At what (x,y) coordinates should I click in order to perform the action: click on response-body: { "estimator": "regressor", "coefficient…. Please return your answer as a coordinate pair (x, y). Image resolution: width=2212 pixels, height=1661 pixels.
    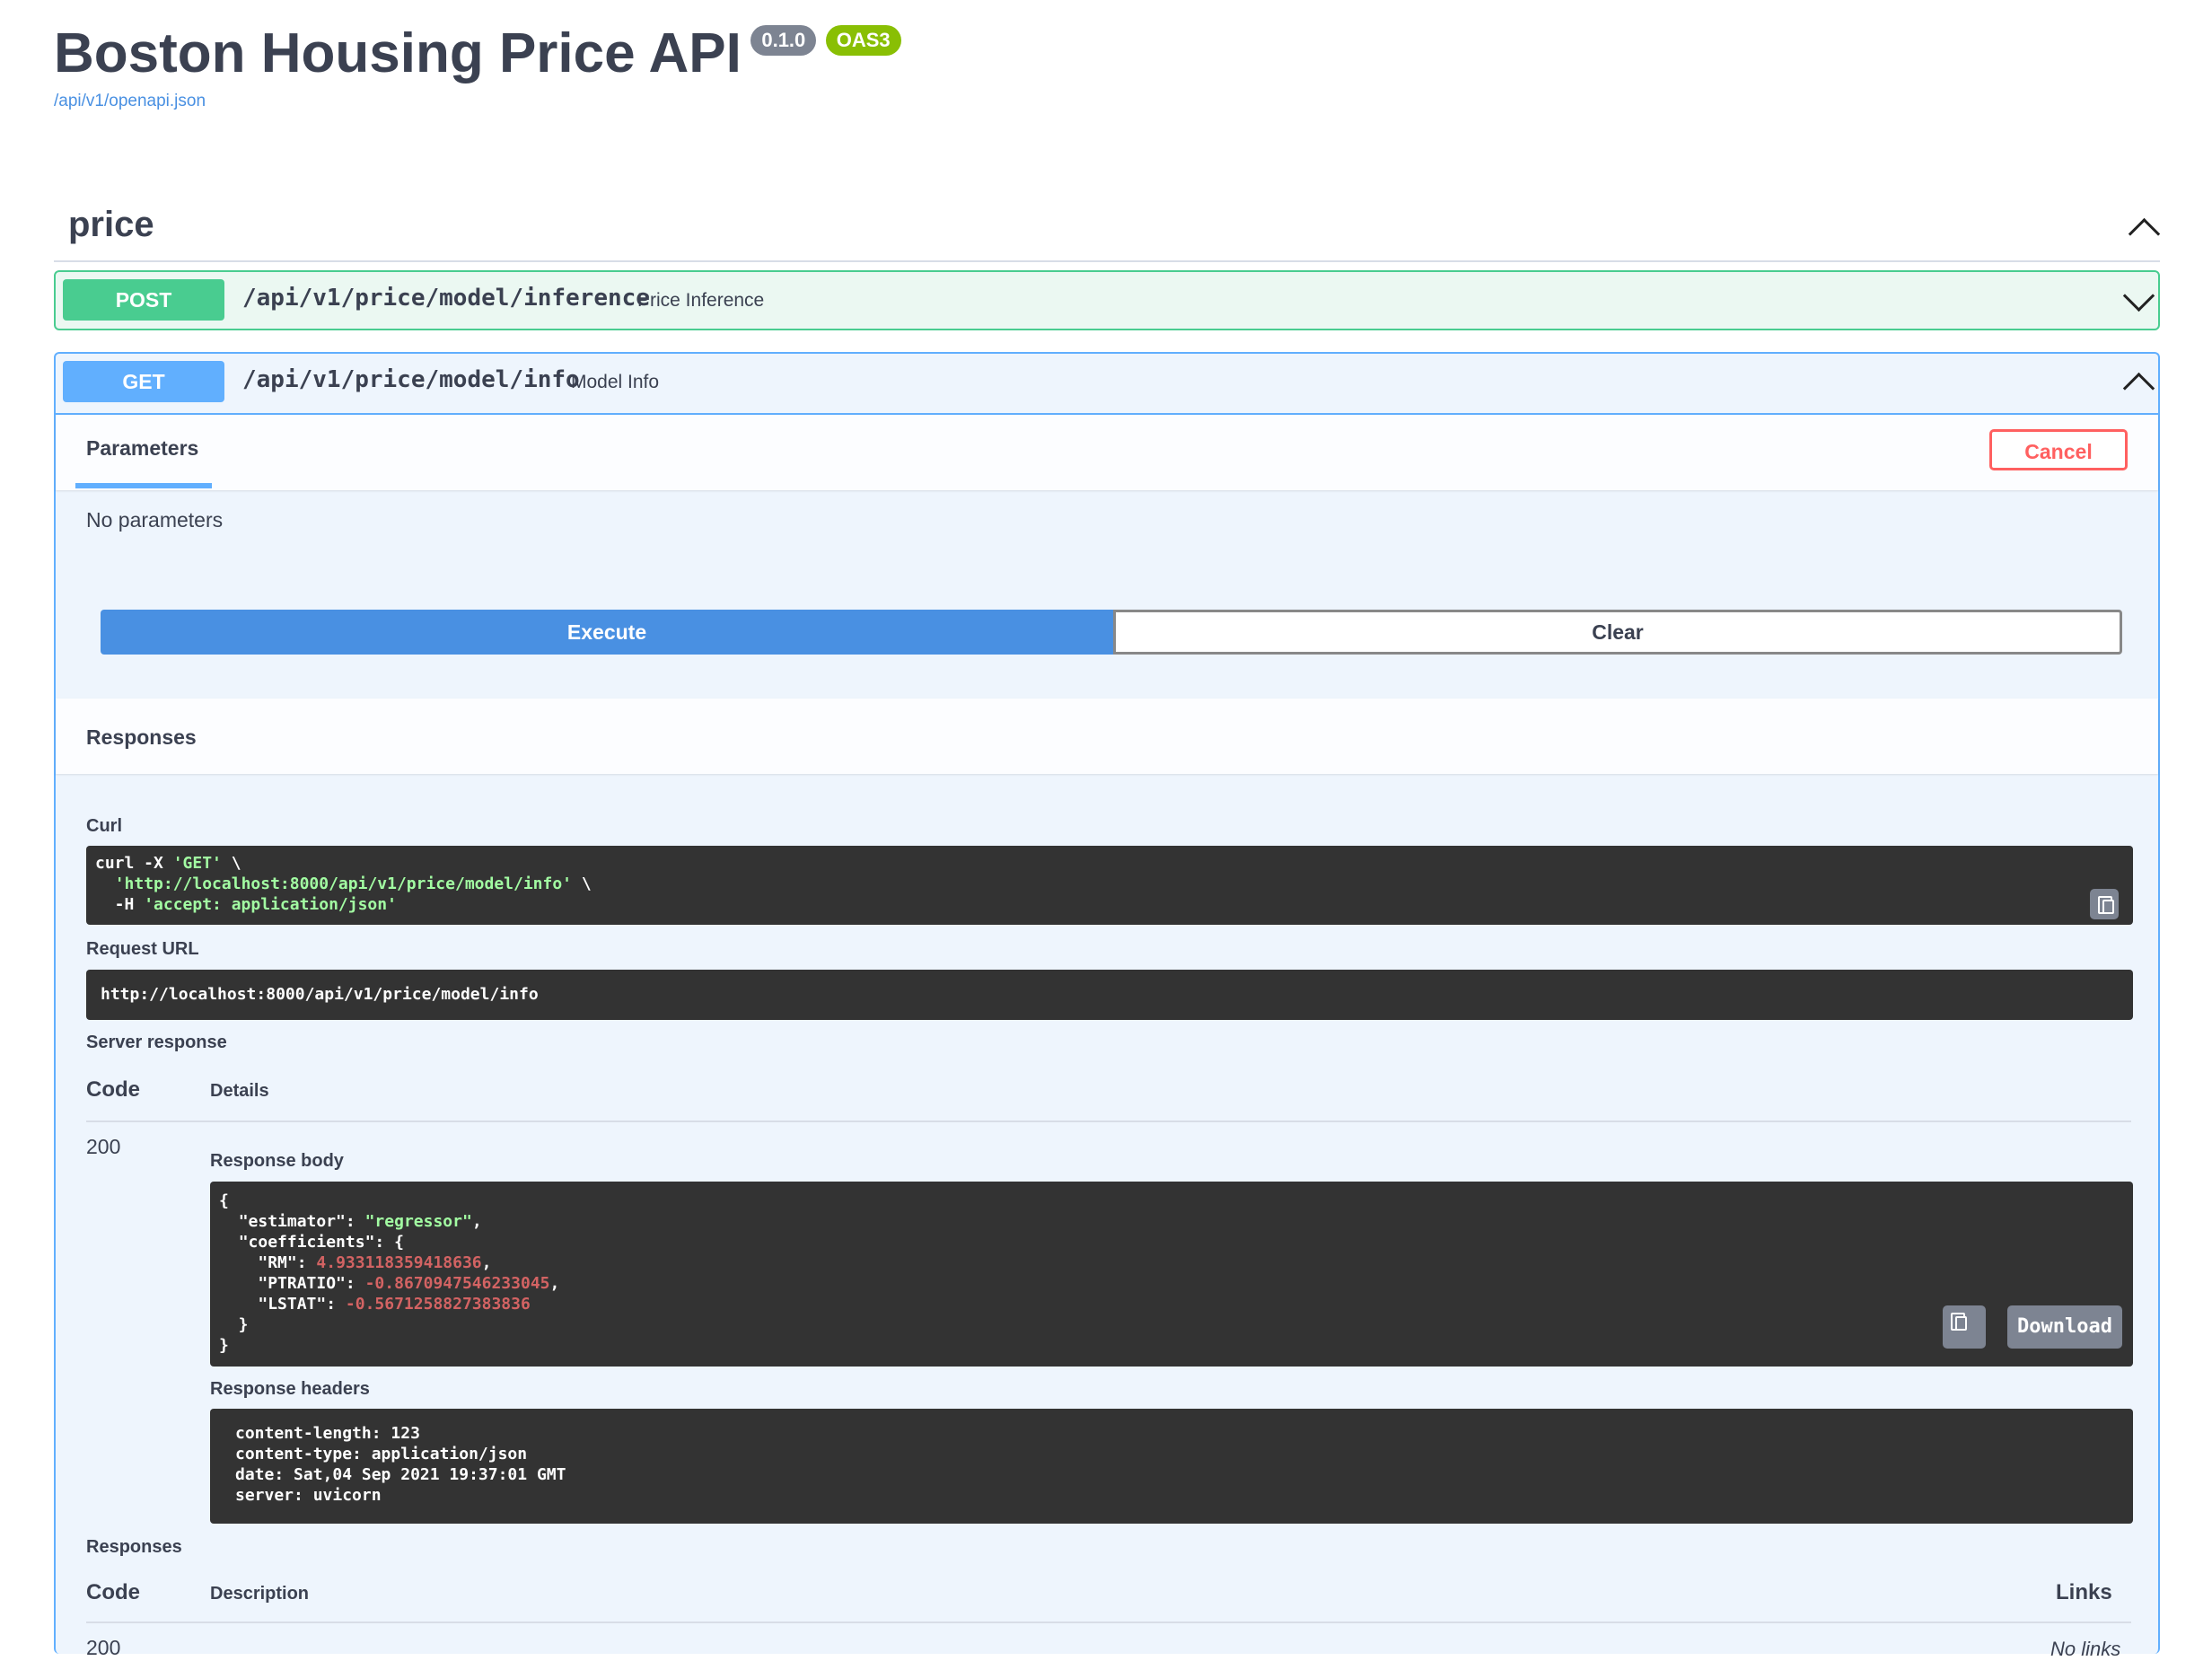
    Looking at the image, I should click on (1171, 1275).